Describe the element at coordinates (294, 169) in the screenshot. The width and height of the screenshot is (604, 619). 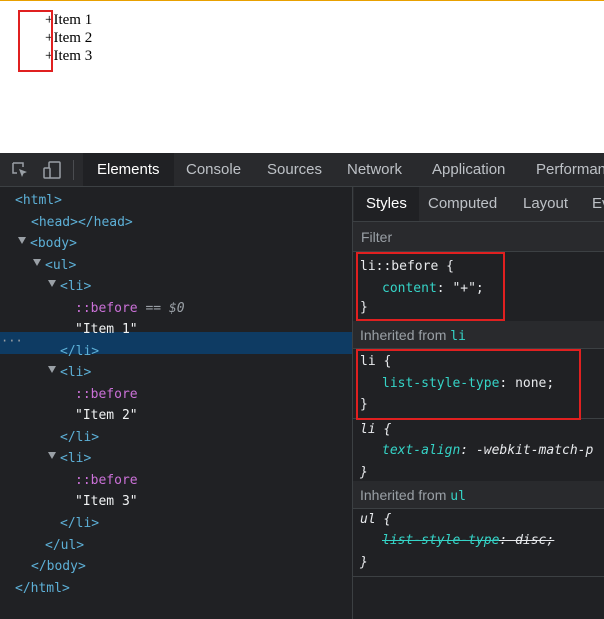
I see `tab-sources: Sources` at that location.